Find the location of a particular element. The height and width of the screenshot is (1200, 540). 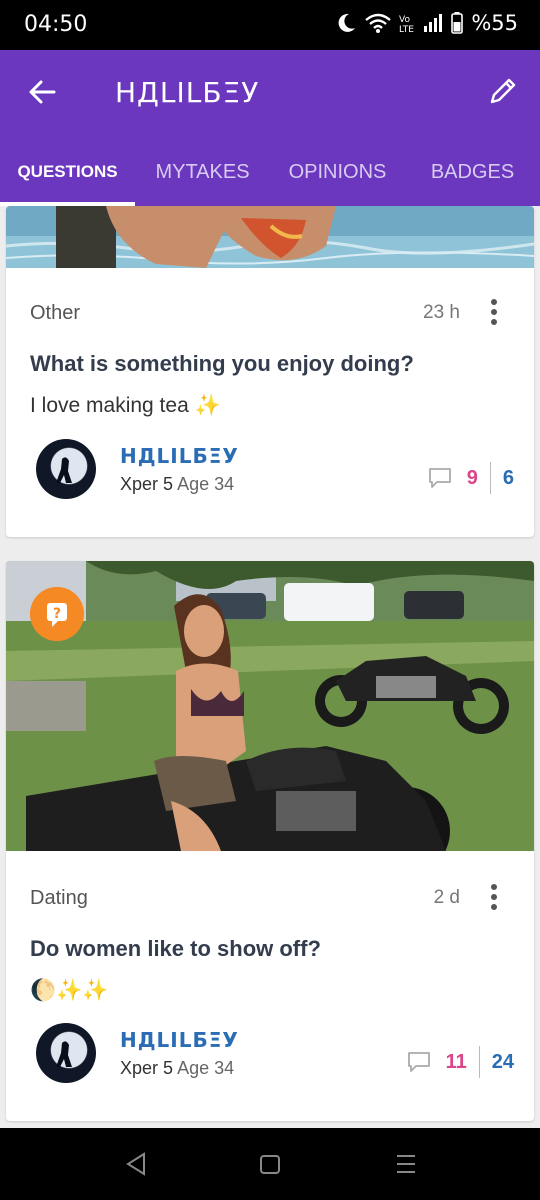

tab-questions: QUESTIONS is located at coordinates (67, 178).